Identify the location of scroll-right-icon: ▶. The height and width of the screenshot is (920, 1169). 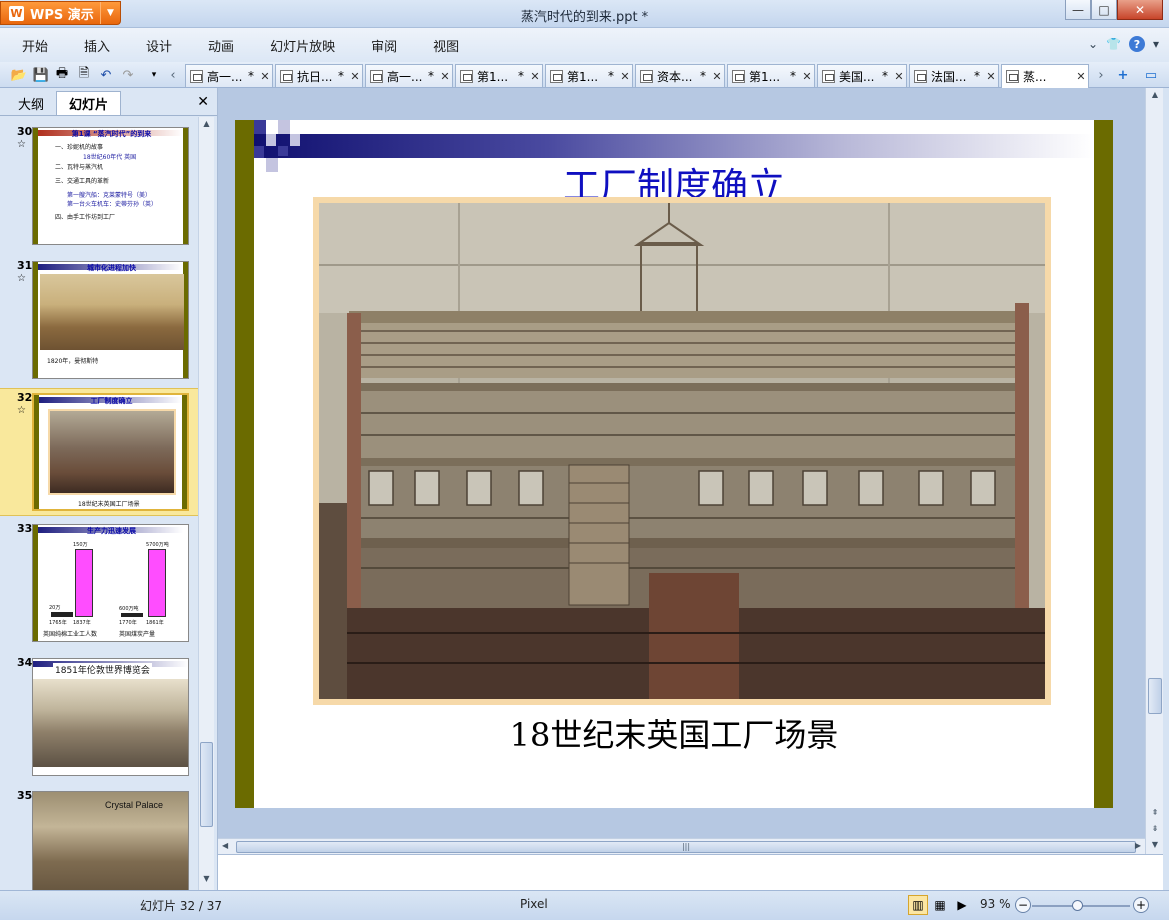
(1138, 845).